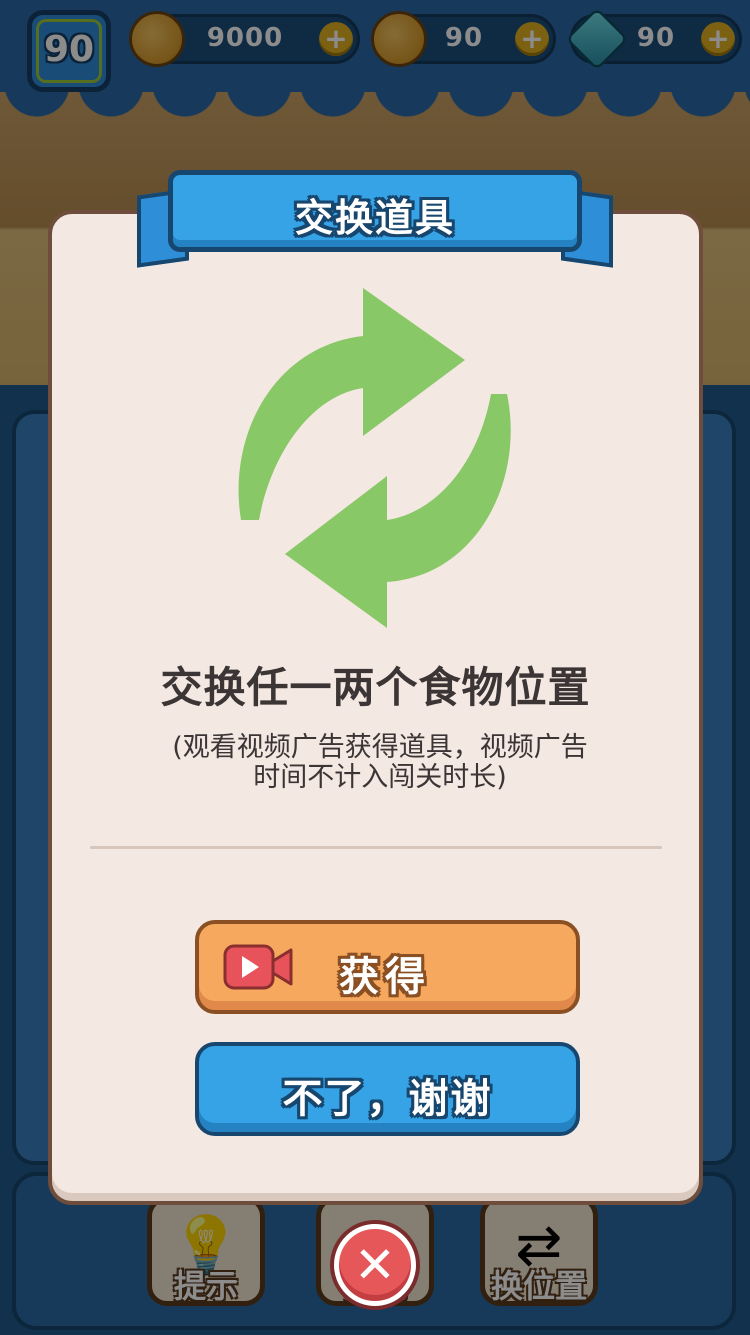 This screenshot has width=750, height=1335. What do you see at coordinates (380, 777) in the screenshot?
I see `subtext-line-2: 时间不计入闯关时长)` at bounding box center [380, 777].